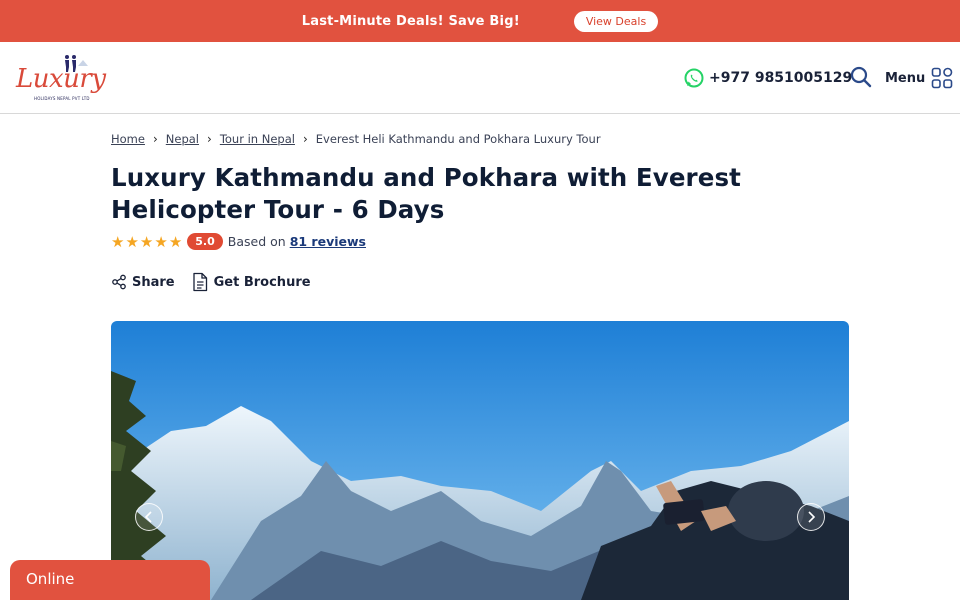  I want to click on share-button: Share, so click(143, 282).